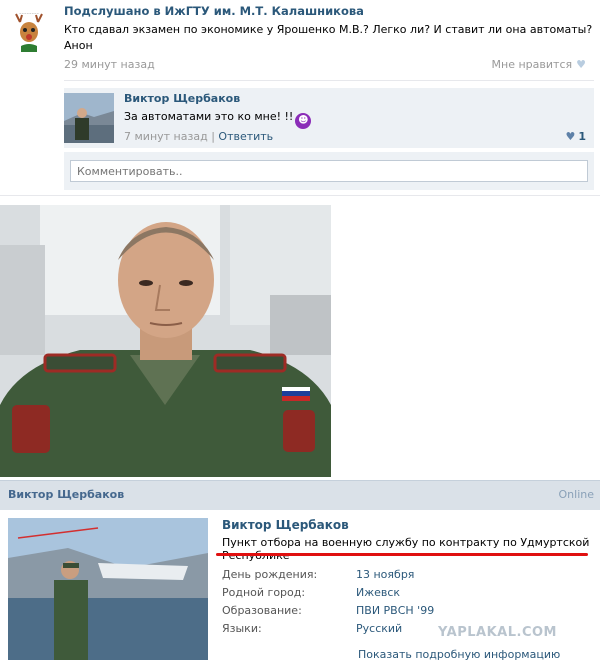 The image size is (600, 660). Describe the element at coordinates (532, 64) in the screenshot. I see `like-label: Мне нравится` at that location.